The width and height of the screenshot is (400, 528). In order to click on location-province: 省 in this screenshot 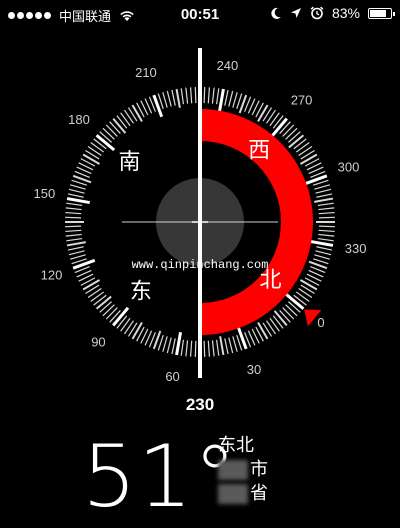, I will do `click(243, 494)`.